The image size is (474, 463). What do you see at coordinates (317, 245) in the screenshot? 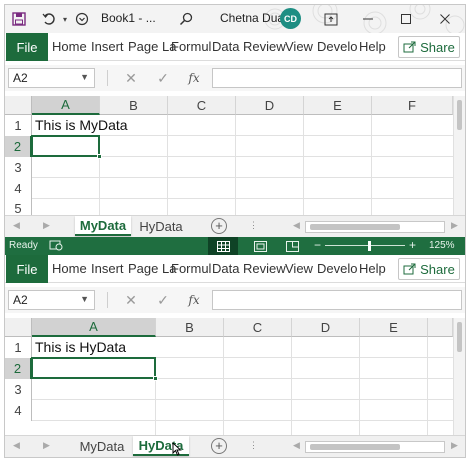
I see `zoom-out-button: −` at bounding box center [317, 245].